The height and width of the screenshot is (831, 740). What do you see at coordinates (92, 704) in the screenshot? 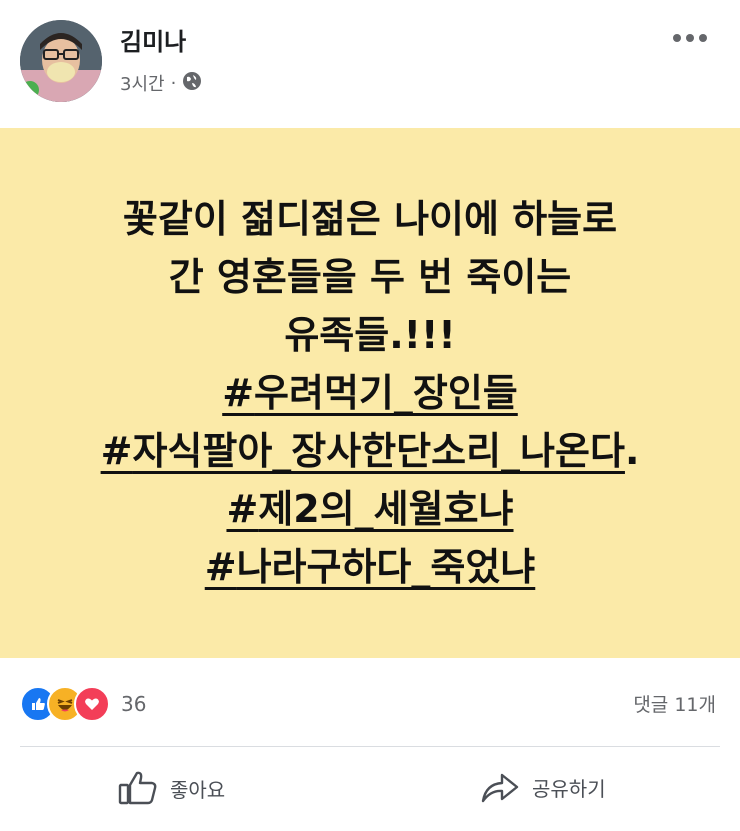
I see `love-reaction-icon` at bounding box center [92, 704].